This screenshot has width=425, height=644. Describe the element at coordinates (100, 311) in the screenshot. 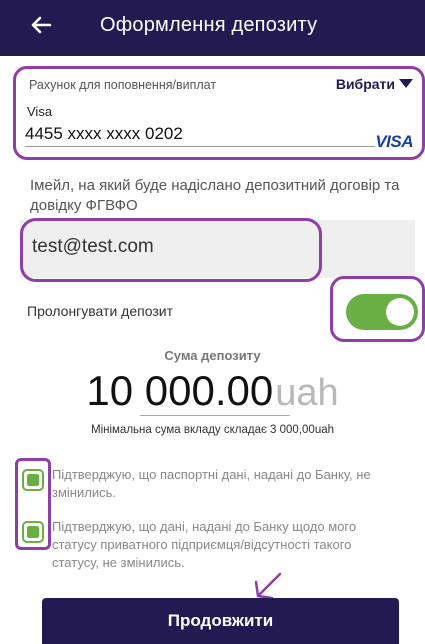

I see `prolong-label: Пролонгувати депозит` at that location.